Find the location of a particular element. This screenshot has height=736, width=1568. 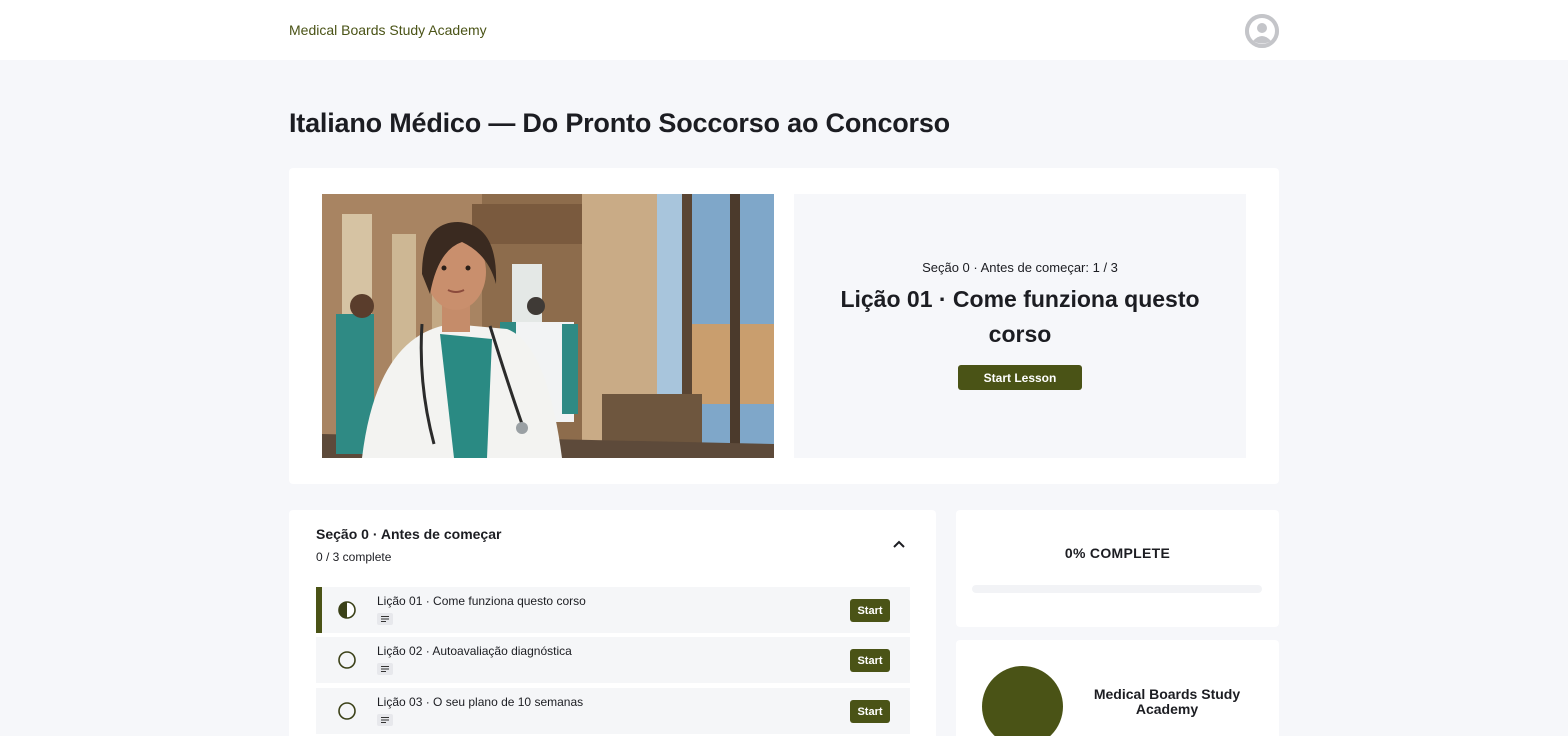

course-progress-card: 0% COMPLETE is located at coordinates (1117, 568).